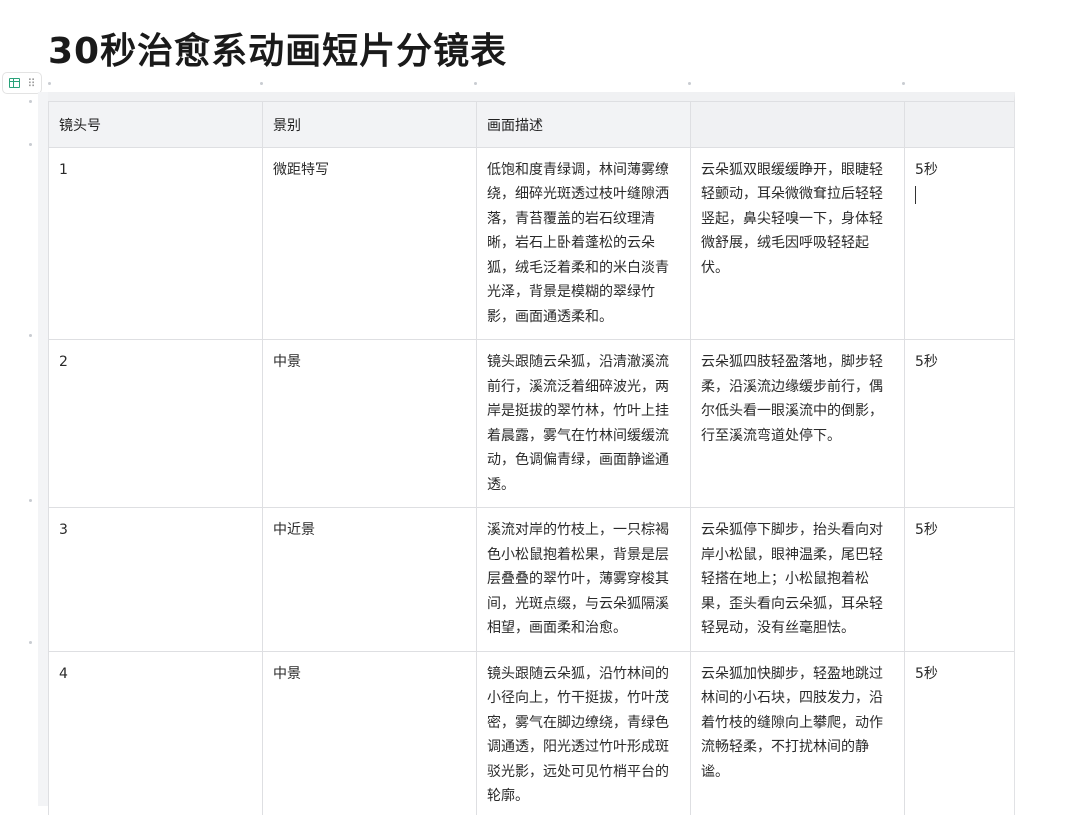 The width and height of the screenshot is (1080, 815). What do you see at coordinates (22, 83) in the screenshot?
I see `table-handle: ⠿` at bounding box center [22, 83].